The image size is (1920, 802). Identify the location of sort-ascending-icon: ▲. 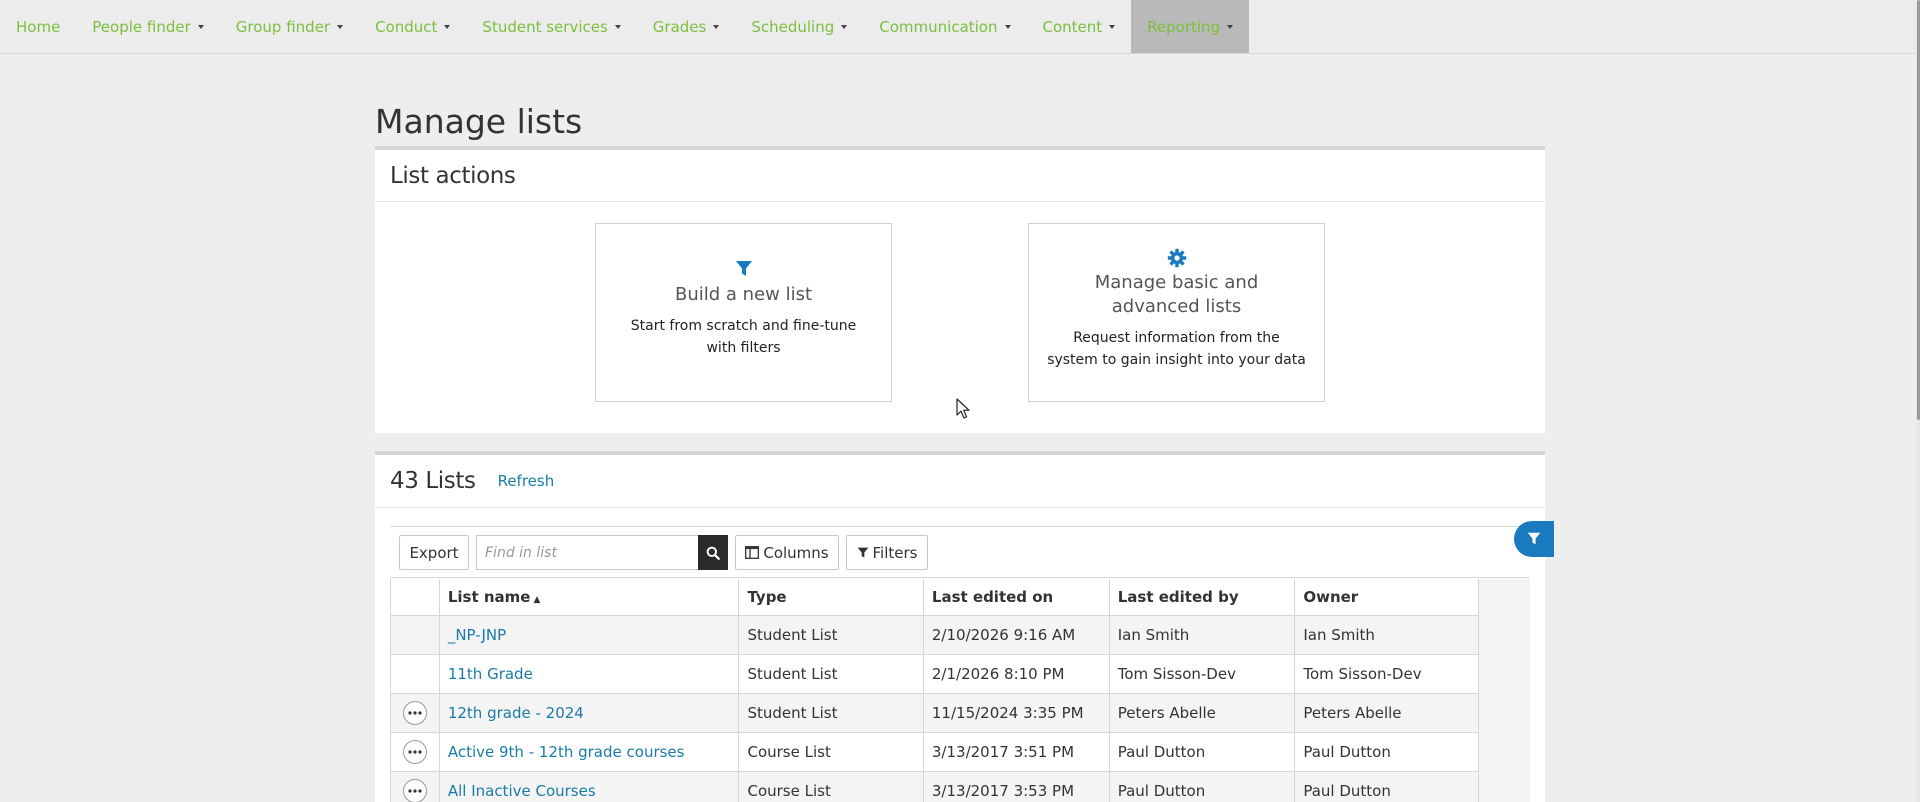
(537, 599).